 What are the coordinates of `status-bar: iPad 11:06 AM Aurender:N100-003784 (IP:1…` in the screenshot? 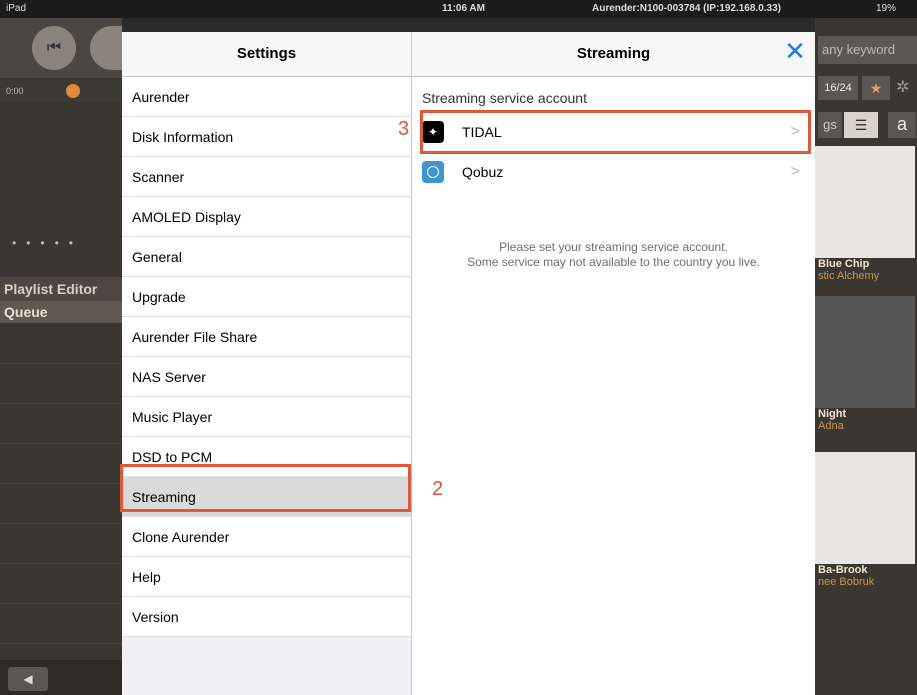 It's located at (458, 9).